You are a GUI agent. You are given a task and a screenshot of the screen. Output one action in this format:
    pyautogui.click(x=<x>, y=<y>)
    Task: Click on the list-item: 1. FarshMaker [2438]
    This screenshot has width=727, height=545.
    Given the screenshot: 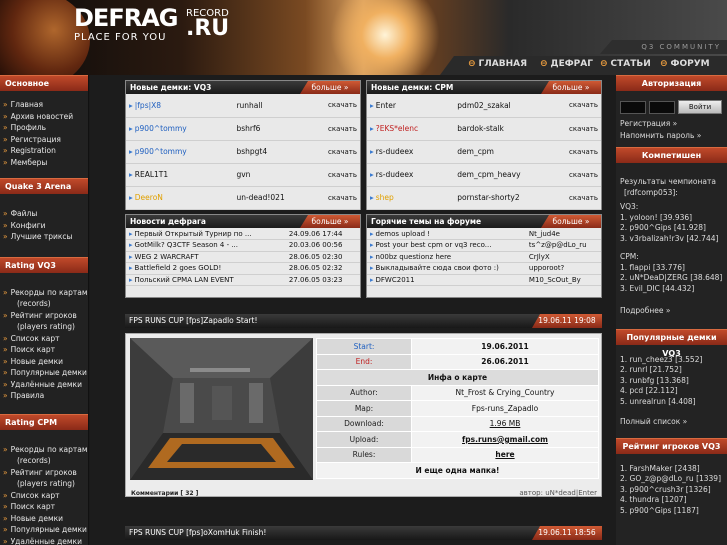 What is the action you would take?
    pyautogui.click(x=673, y=469)
    